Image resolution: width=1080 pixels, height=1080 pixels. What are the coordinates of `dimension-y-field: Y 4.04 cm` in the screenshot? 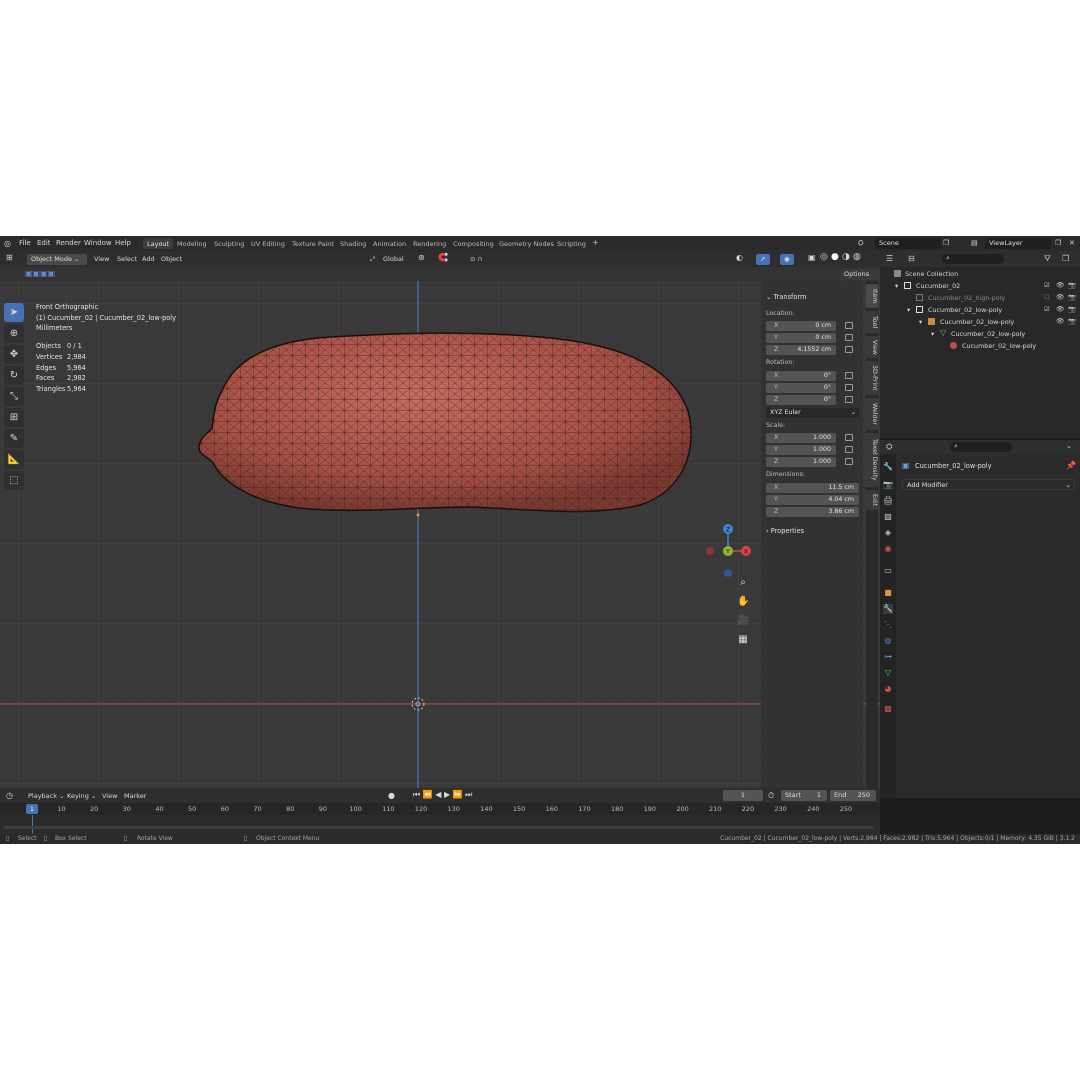 It's located at (812, 500).